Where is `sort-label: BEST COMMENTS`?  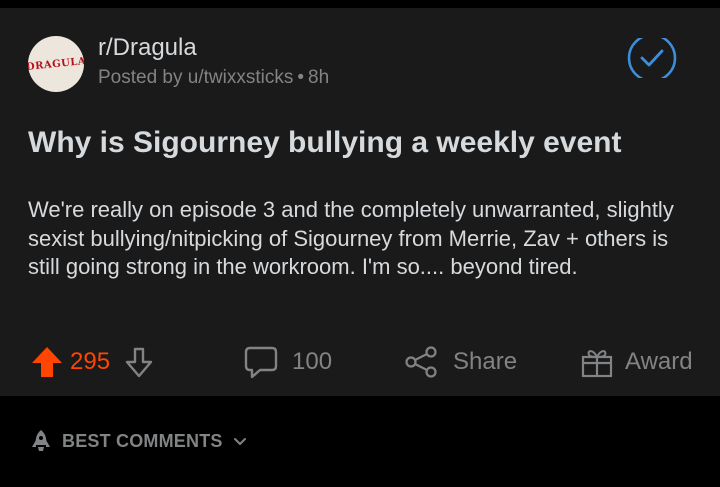 sort-label: BEST COMMENTS is located at coordinates (142, 440).